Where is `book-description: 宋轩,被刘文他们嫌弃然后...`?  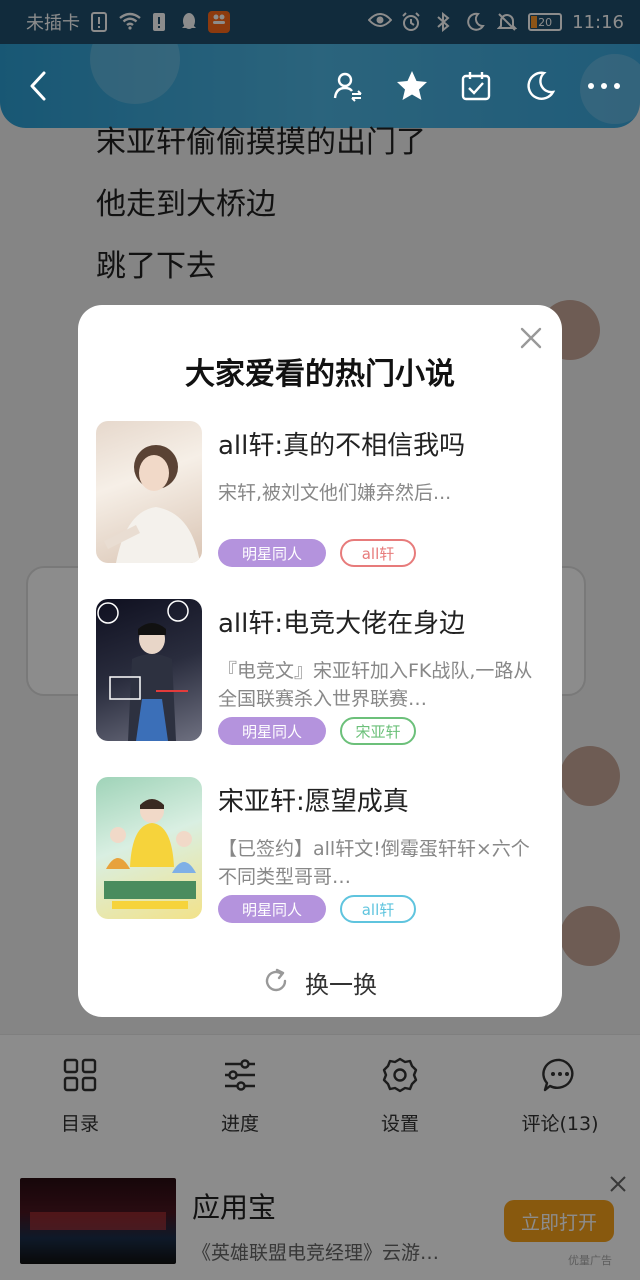 book-description: 宋轩,被刘文他们嫌弃然后... is located at coordinates (335, 493).